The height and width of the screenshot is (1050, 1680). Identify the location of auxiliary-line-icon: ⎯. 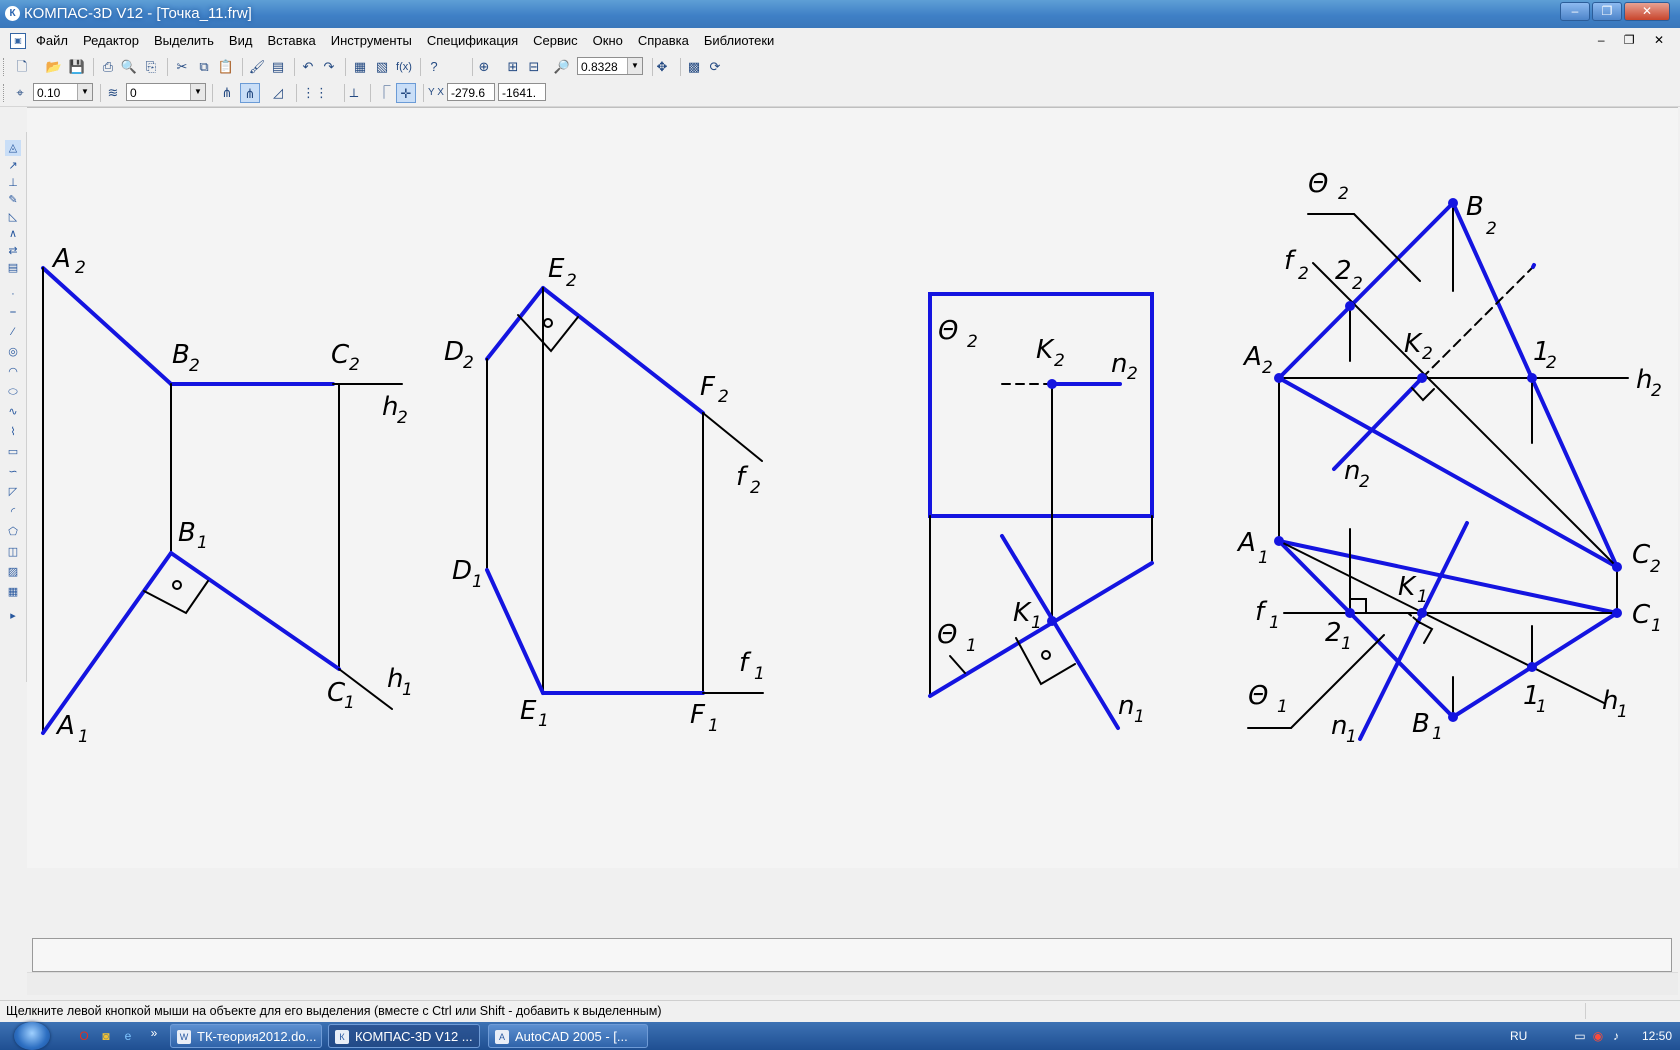
(13, 312).